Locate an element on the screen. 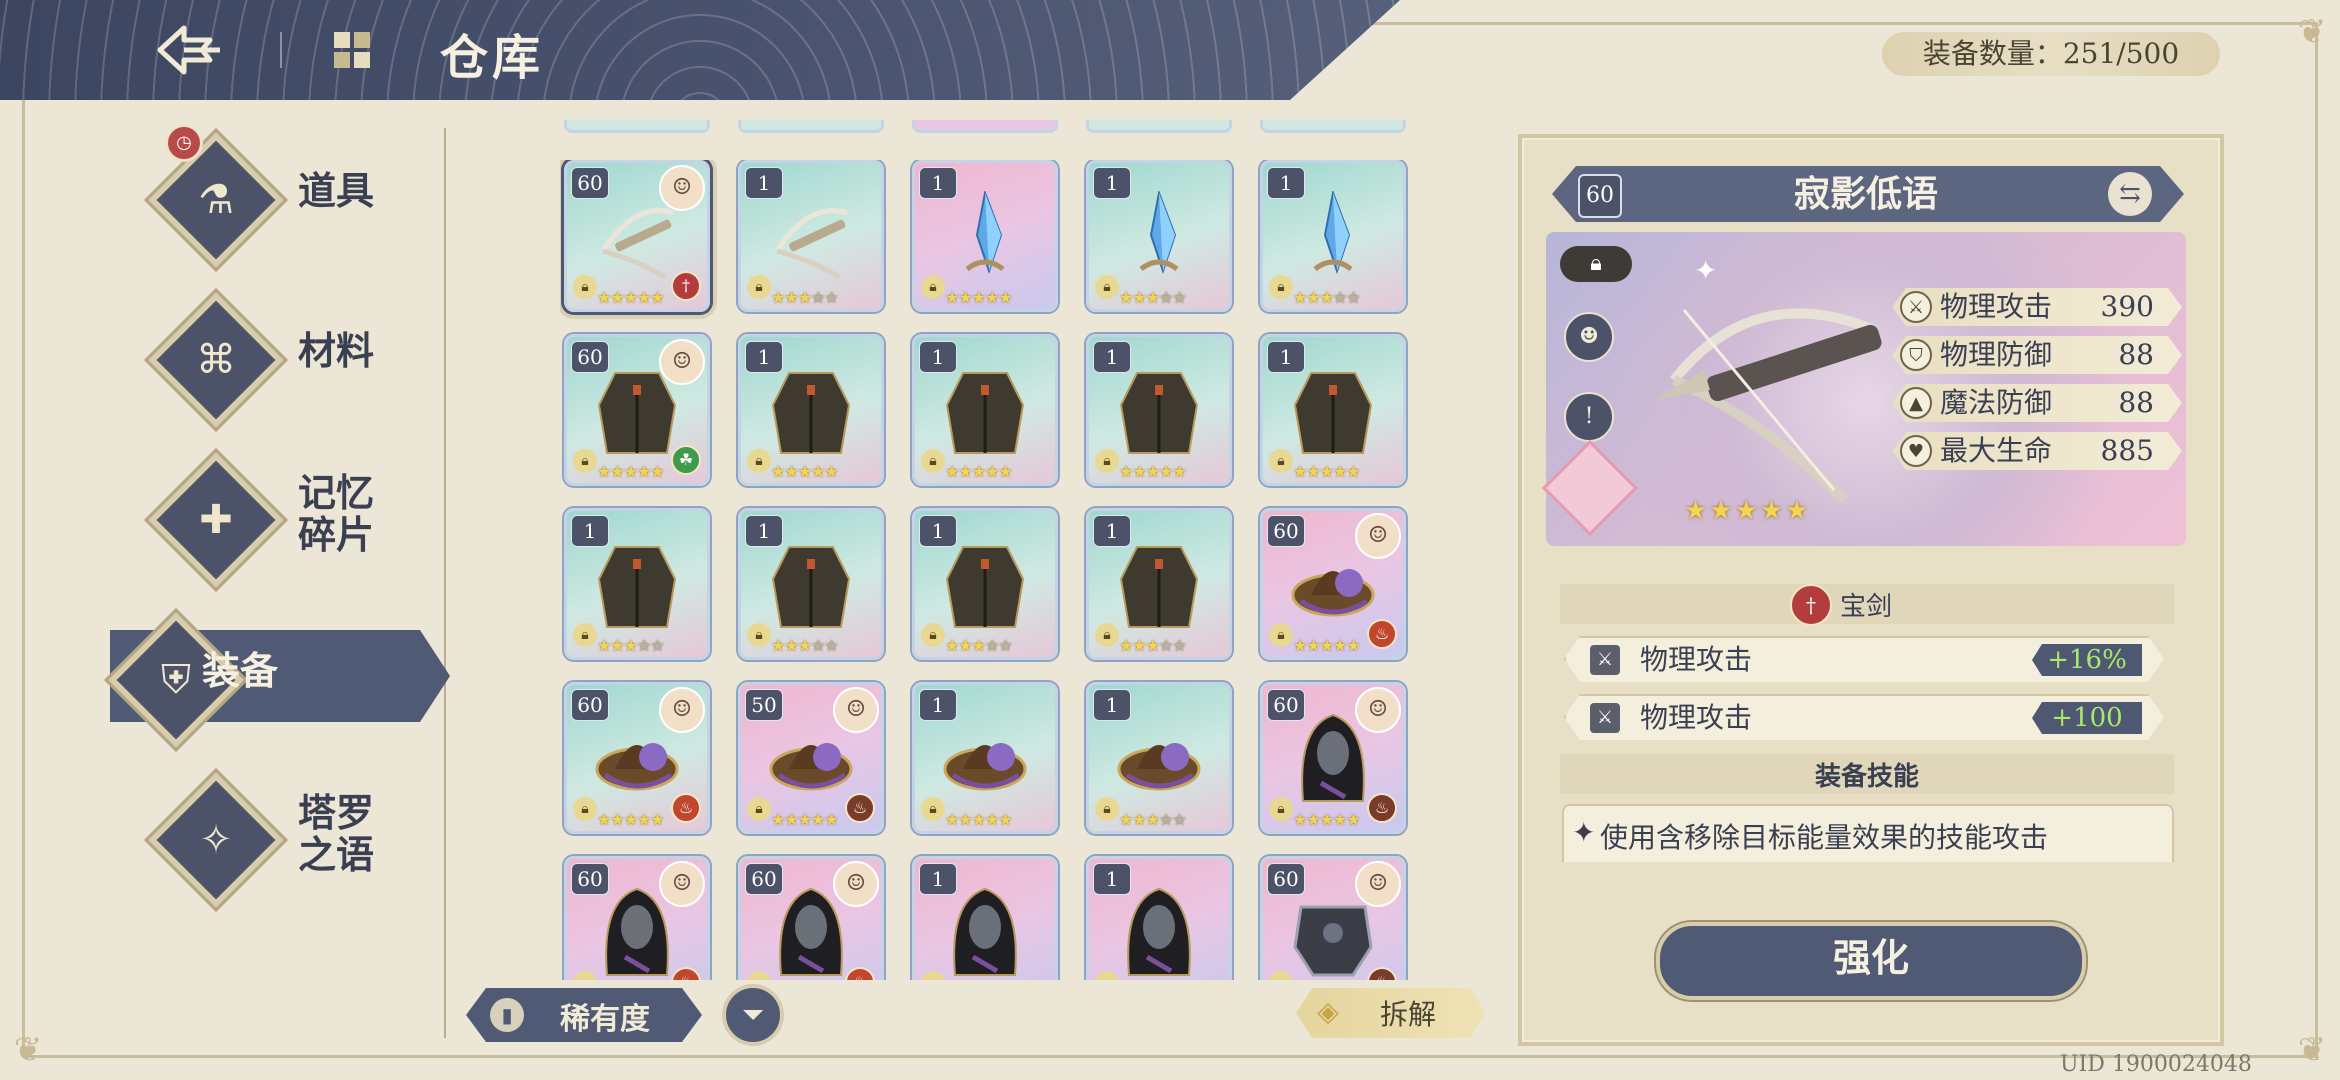  exclamation-icon: ! is located at coordinates (1589, 416).